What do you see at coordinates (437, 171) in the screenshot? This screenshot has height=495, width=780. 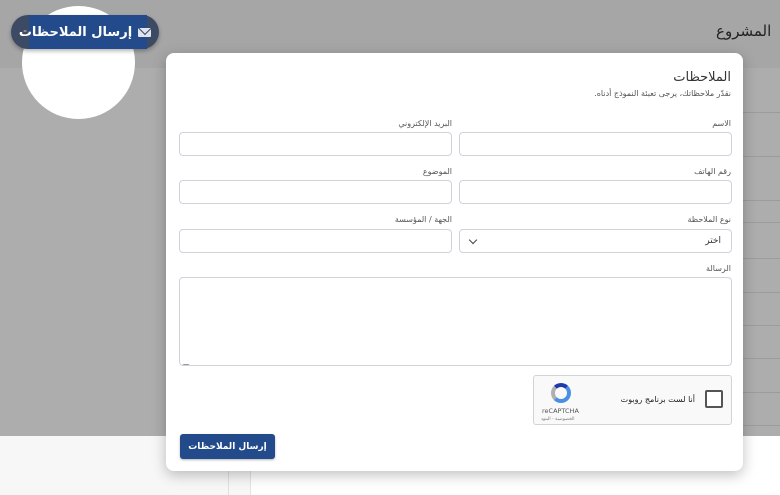 I see `subject-label: الموضوع` at bounding box center [437, 171].